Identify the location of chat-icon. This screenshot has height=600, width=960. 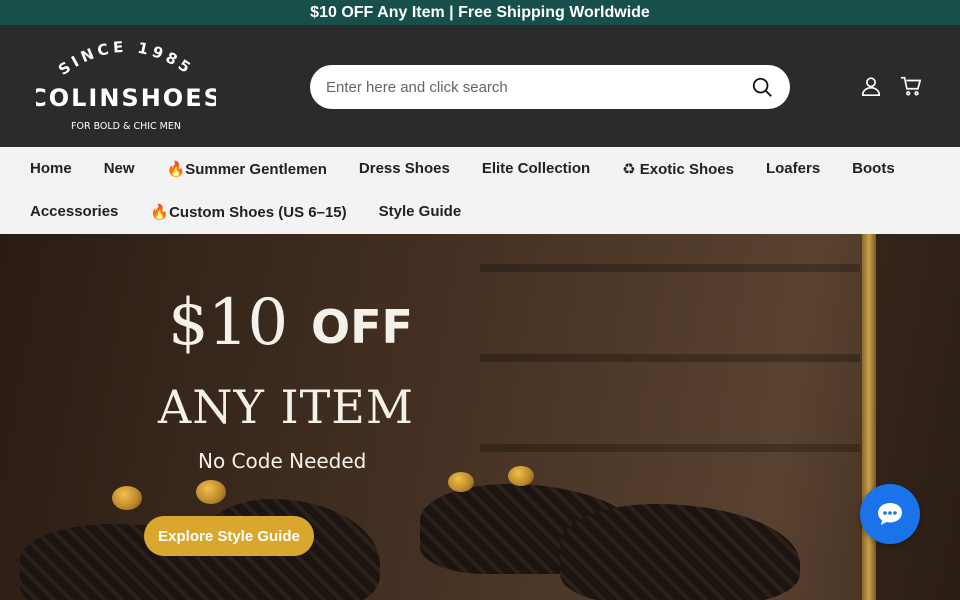
(890, 514).